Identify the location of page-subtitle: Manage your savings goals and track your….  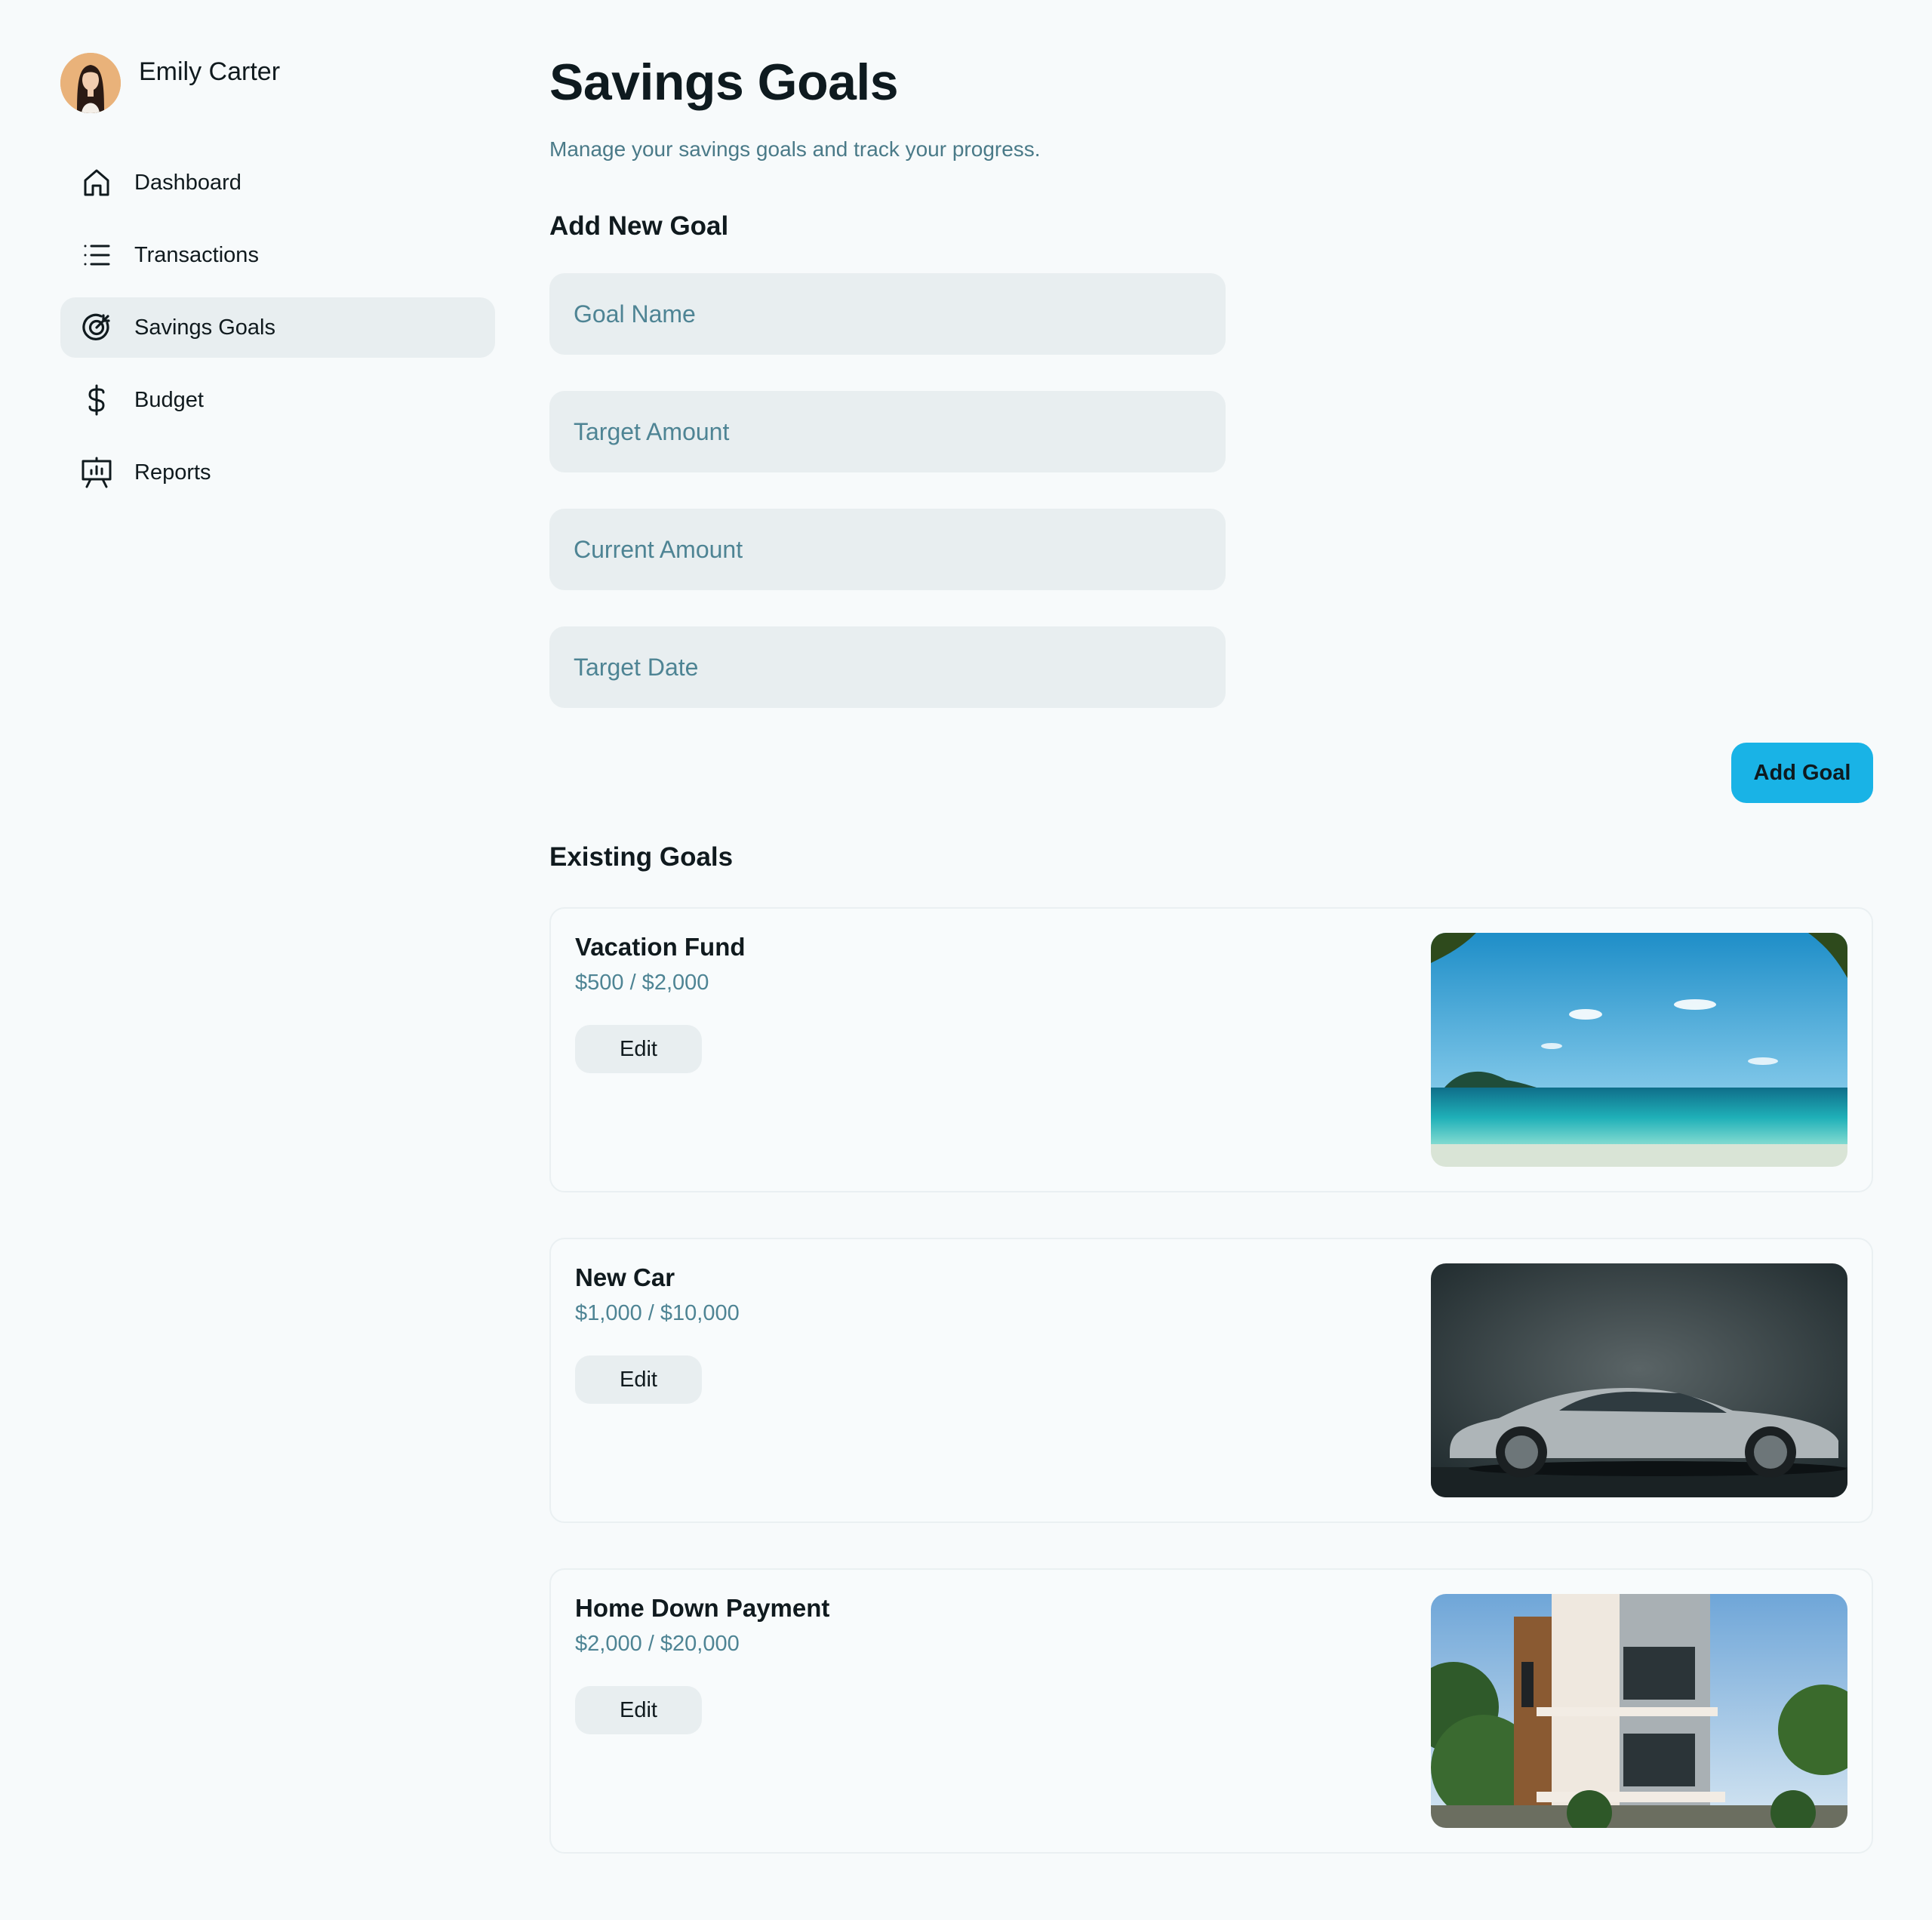
(795, 149).